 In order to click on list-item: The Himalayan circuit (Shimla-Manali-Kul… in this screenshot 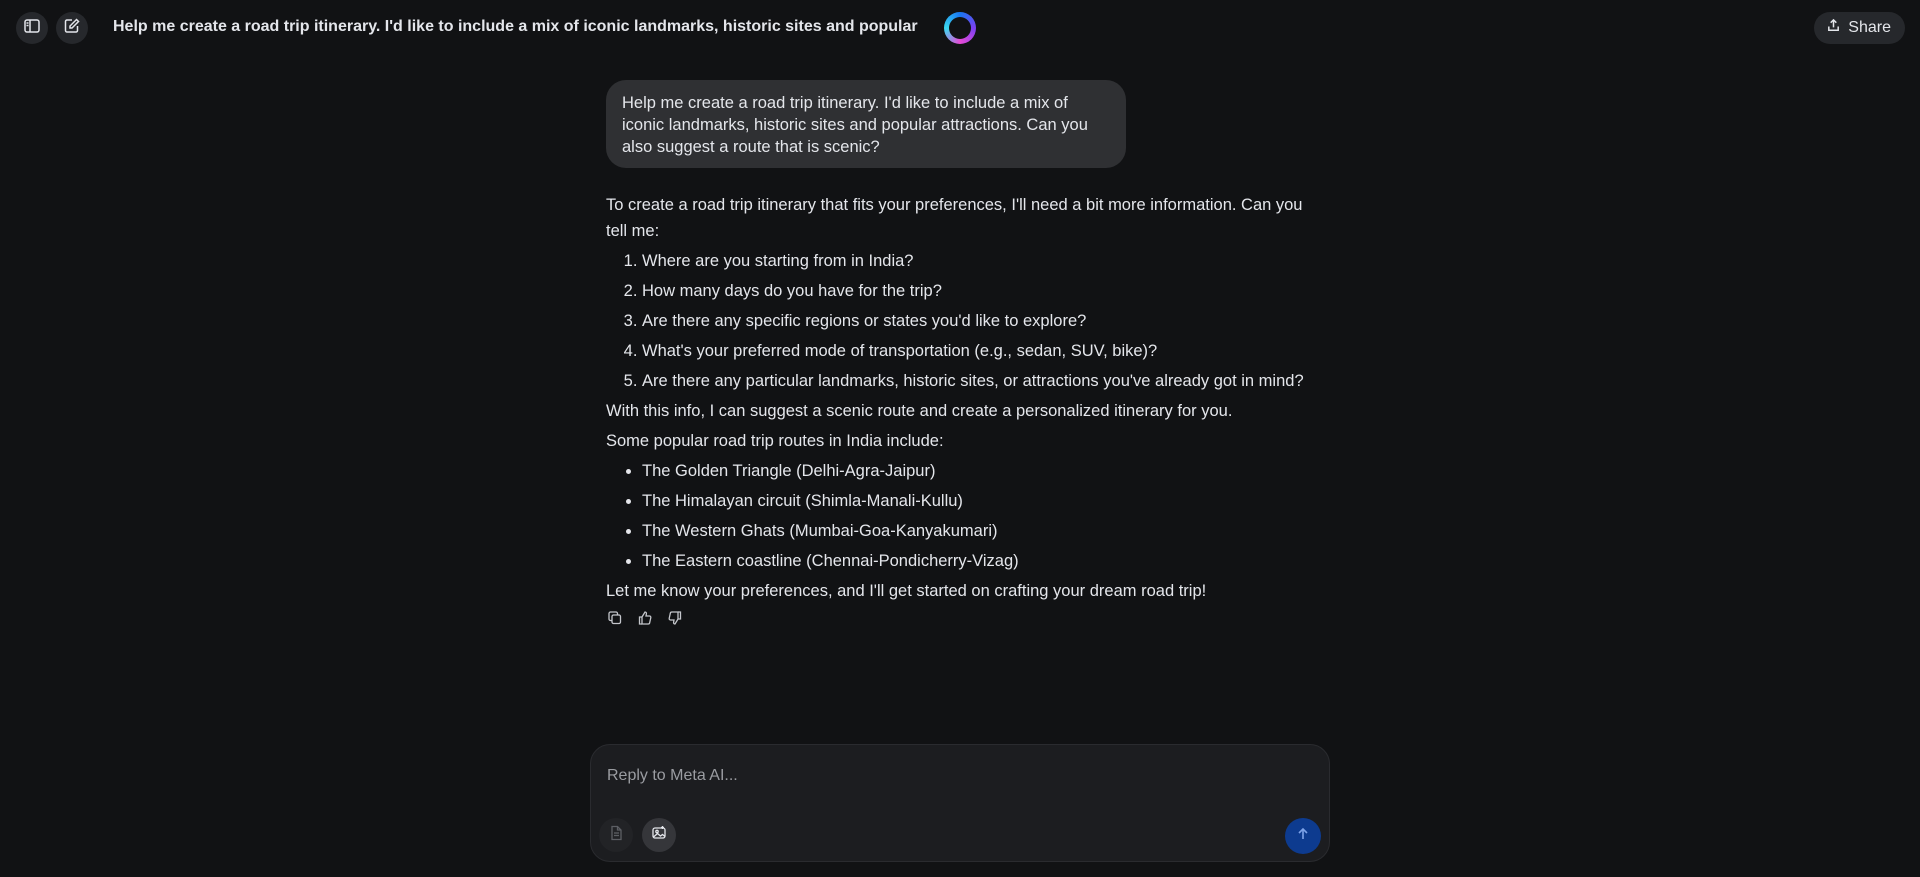, I will do `click(974, 501)`.